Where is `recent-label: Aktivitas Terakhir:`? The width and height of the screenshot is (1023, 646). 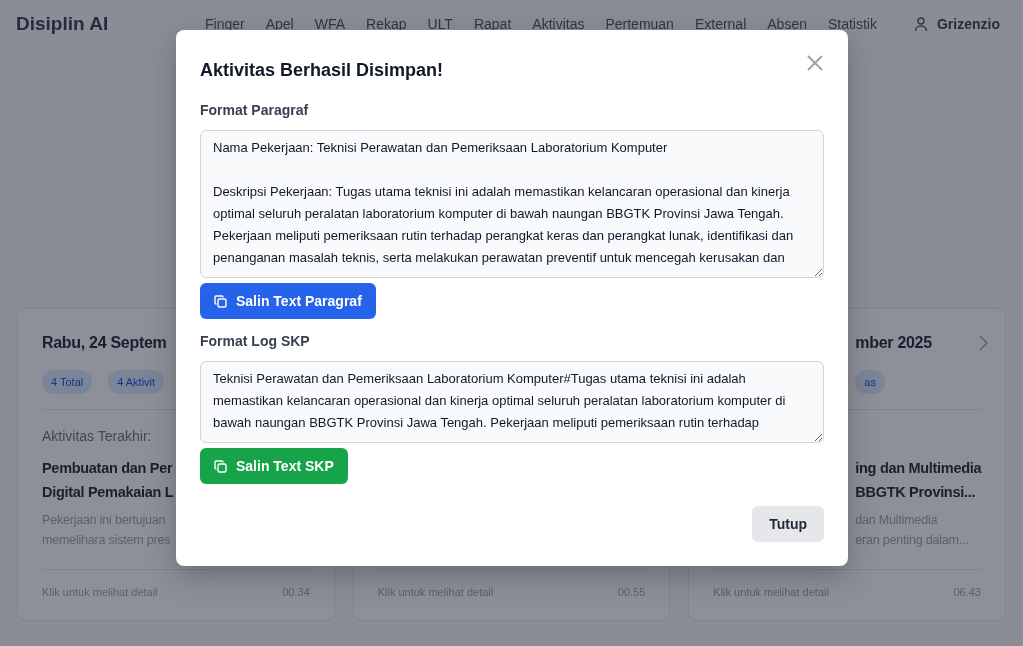
recent-label: Aktivitas Terakhir: is located at coordinates (97, 436).